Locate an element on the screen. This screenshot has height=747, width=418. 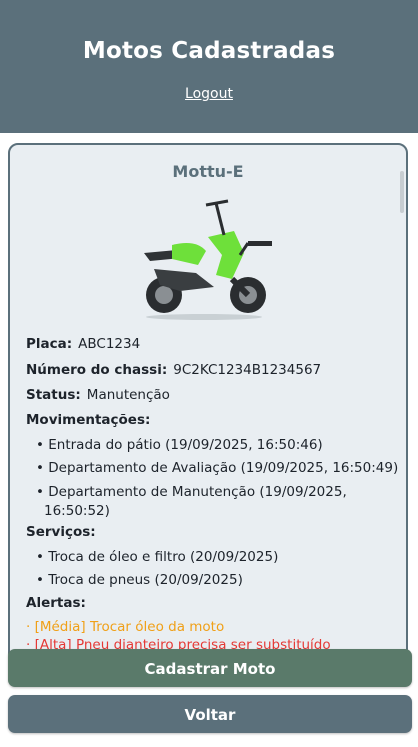
status-value: Manutenção is located at coordinates (128, 395).